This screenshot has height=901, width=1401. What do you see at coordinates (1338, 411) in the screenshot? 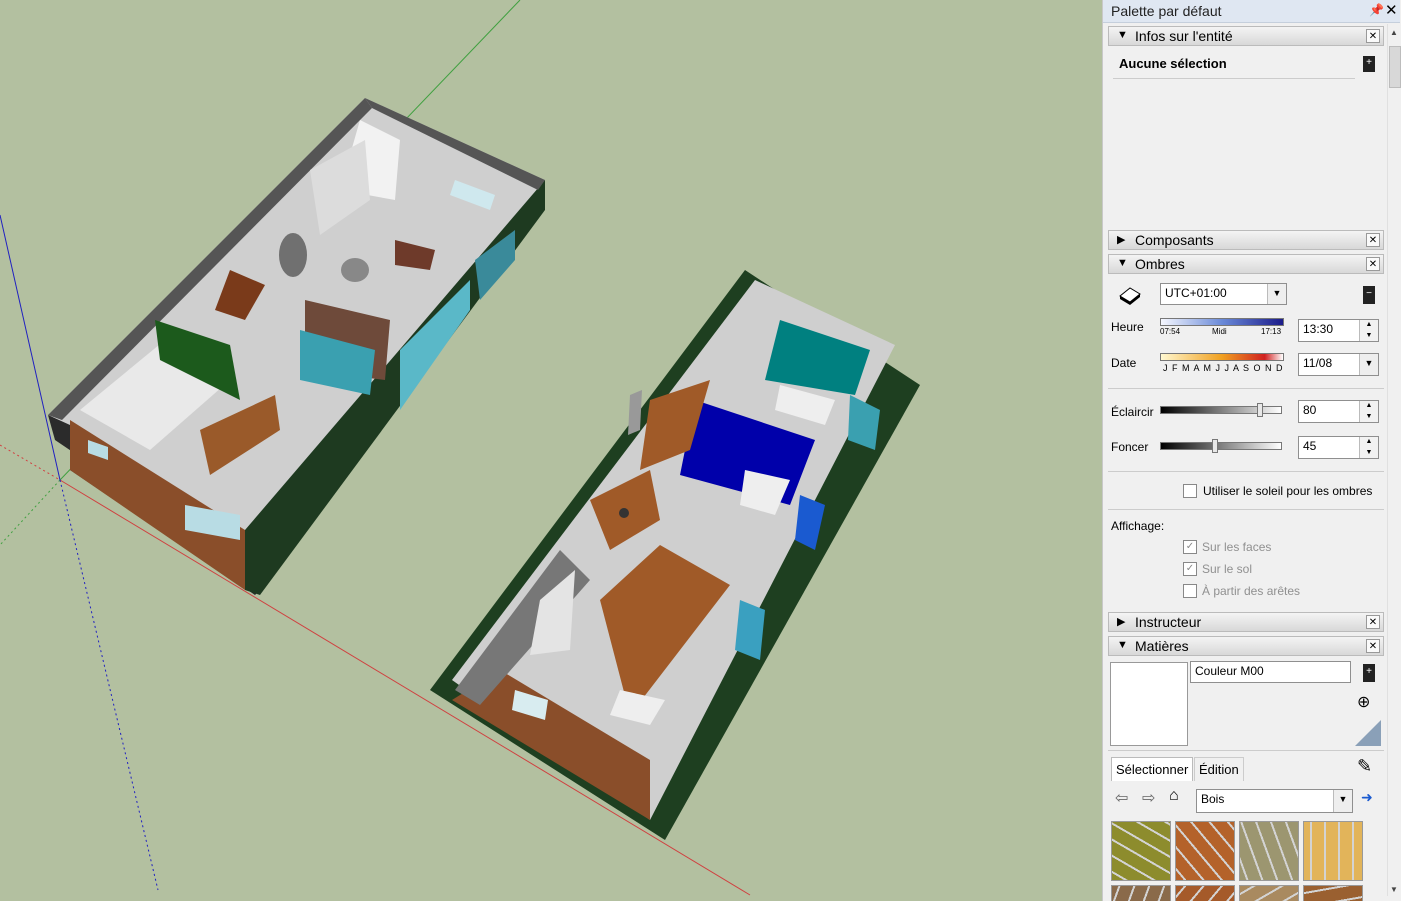
I see `light-input: 80 ▲ ▼` at bounding box center [1338, 411].